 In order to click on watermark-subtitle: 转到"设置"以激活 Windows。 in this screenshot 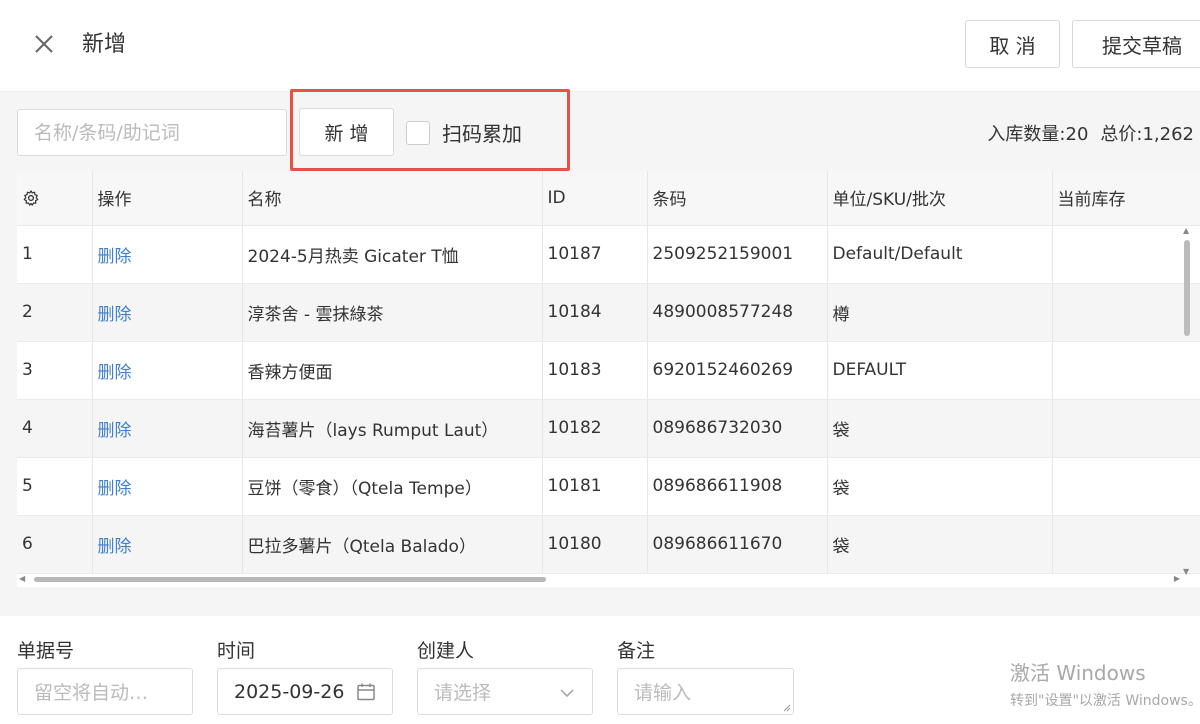, I will do `click(1105, 701)`.